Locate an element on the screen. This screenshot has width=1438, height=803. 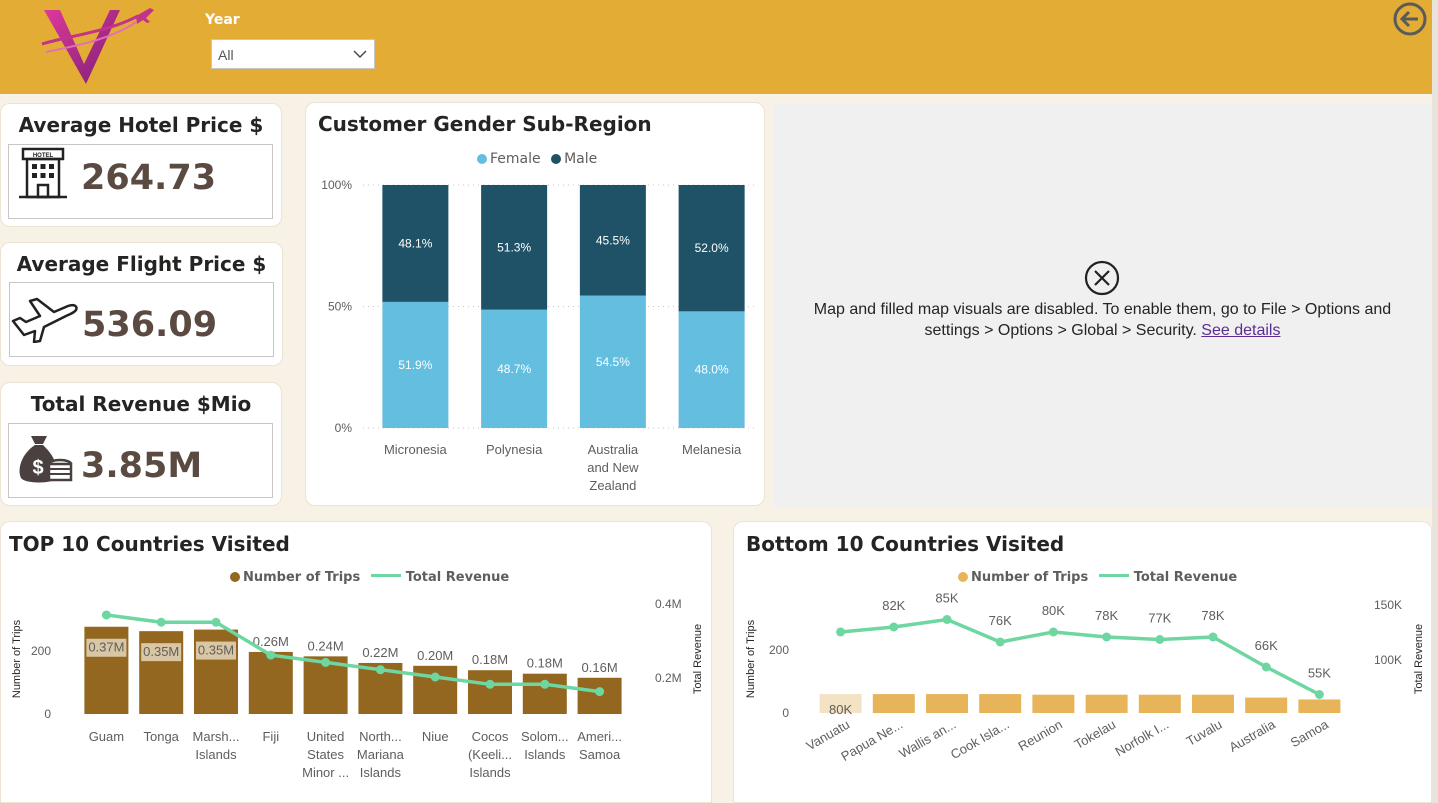
y-tick-label: 50% is located at coordinates (340, 307).